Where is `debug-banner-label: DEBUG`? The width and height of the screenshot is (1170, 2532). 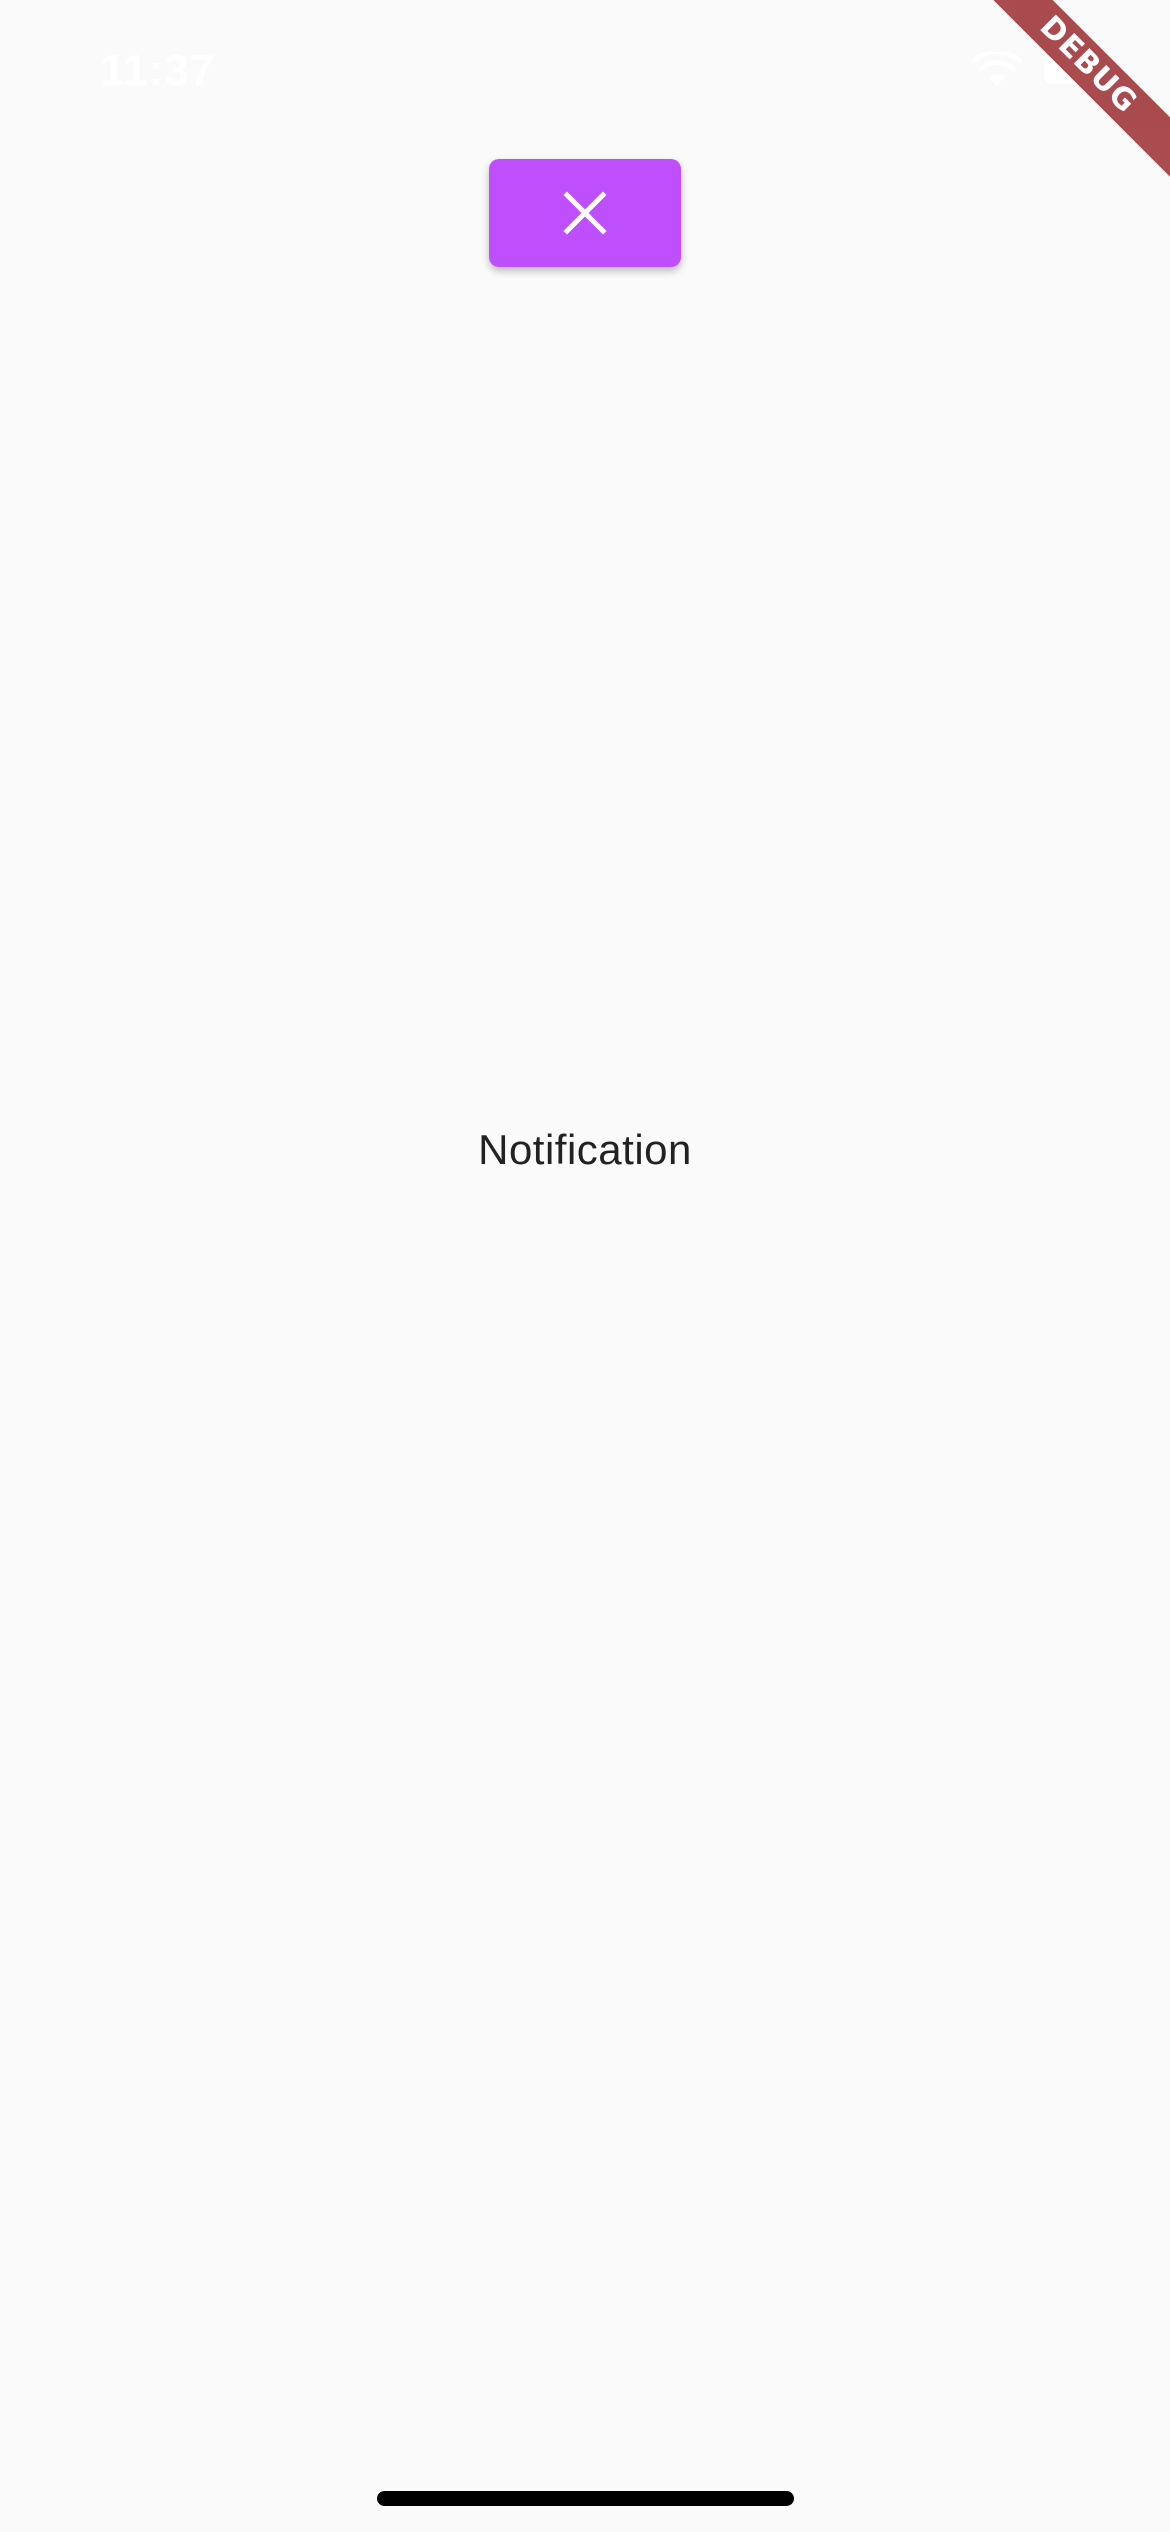
debug-banner-label: DEBUG is located at coordinates (1080, 90).